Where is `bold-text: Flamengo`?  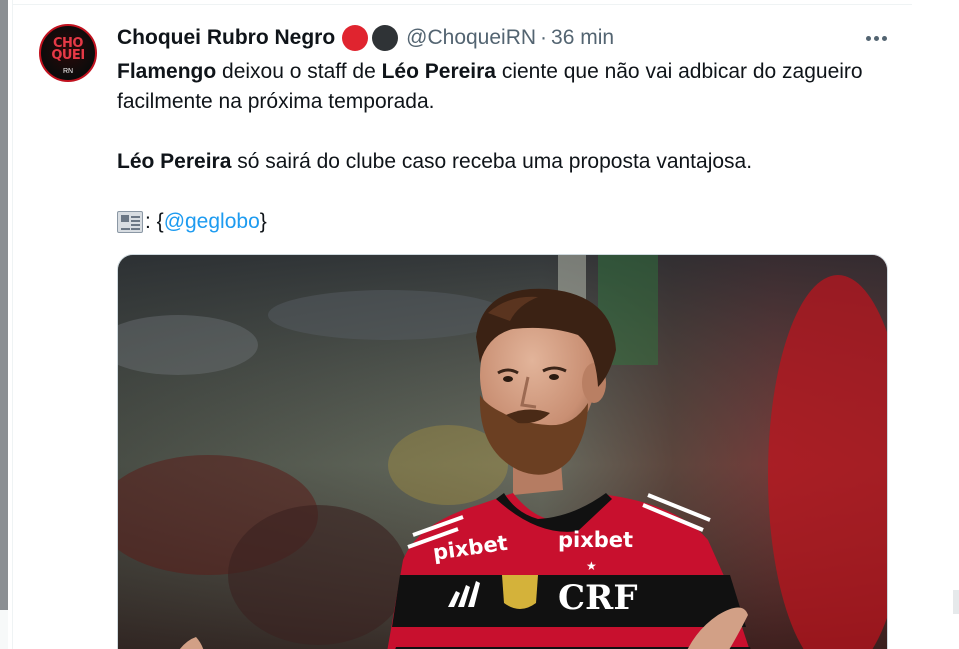 bold-text: Flamengo is located at coordinates (167, 71).